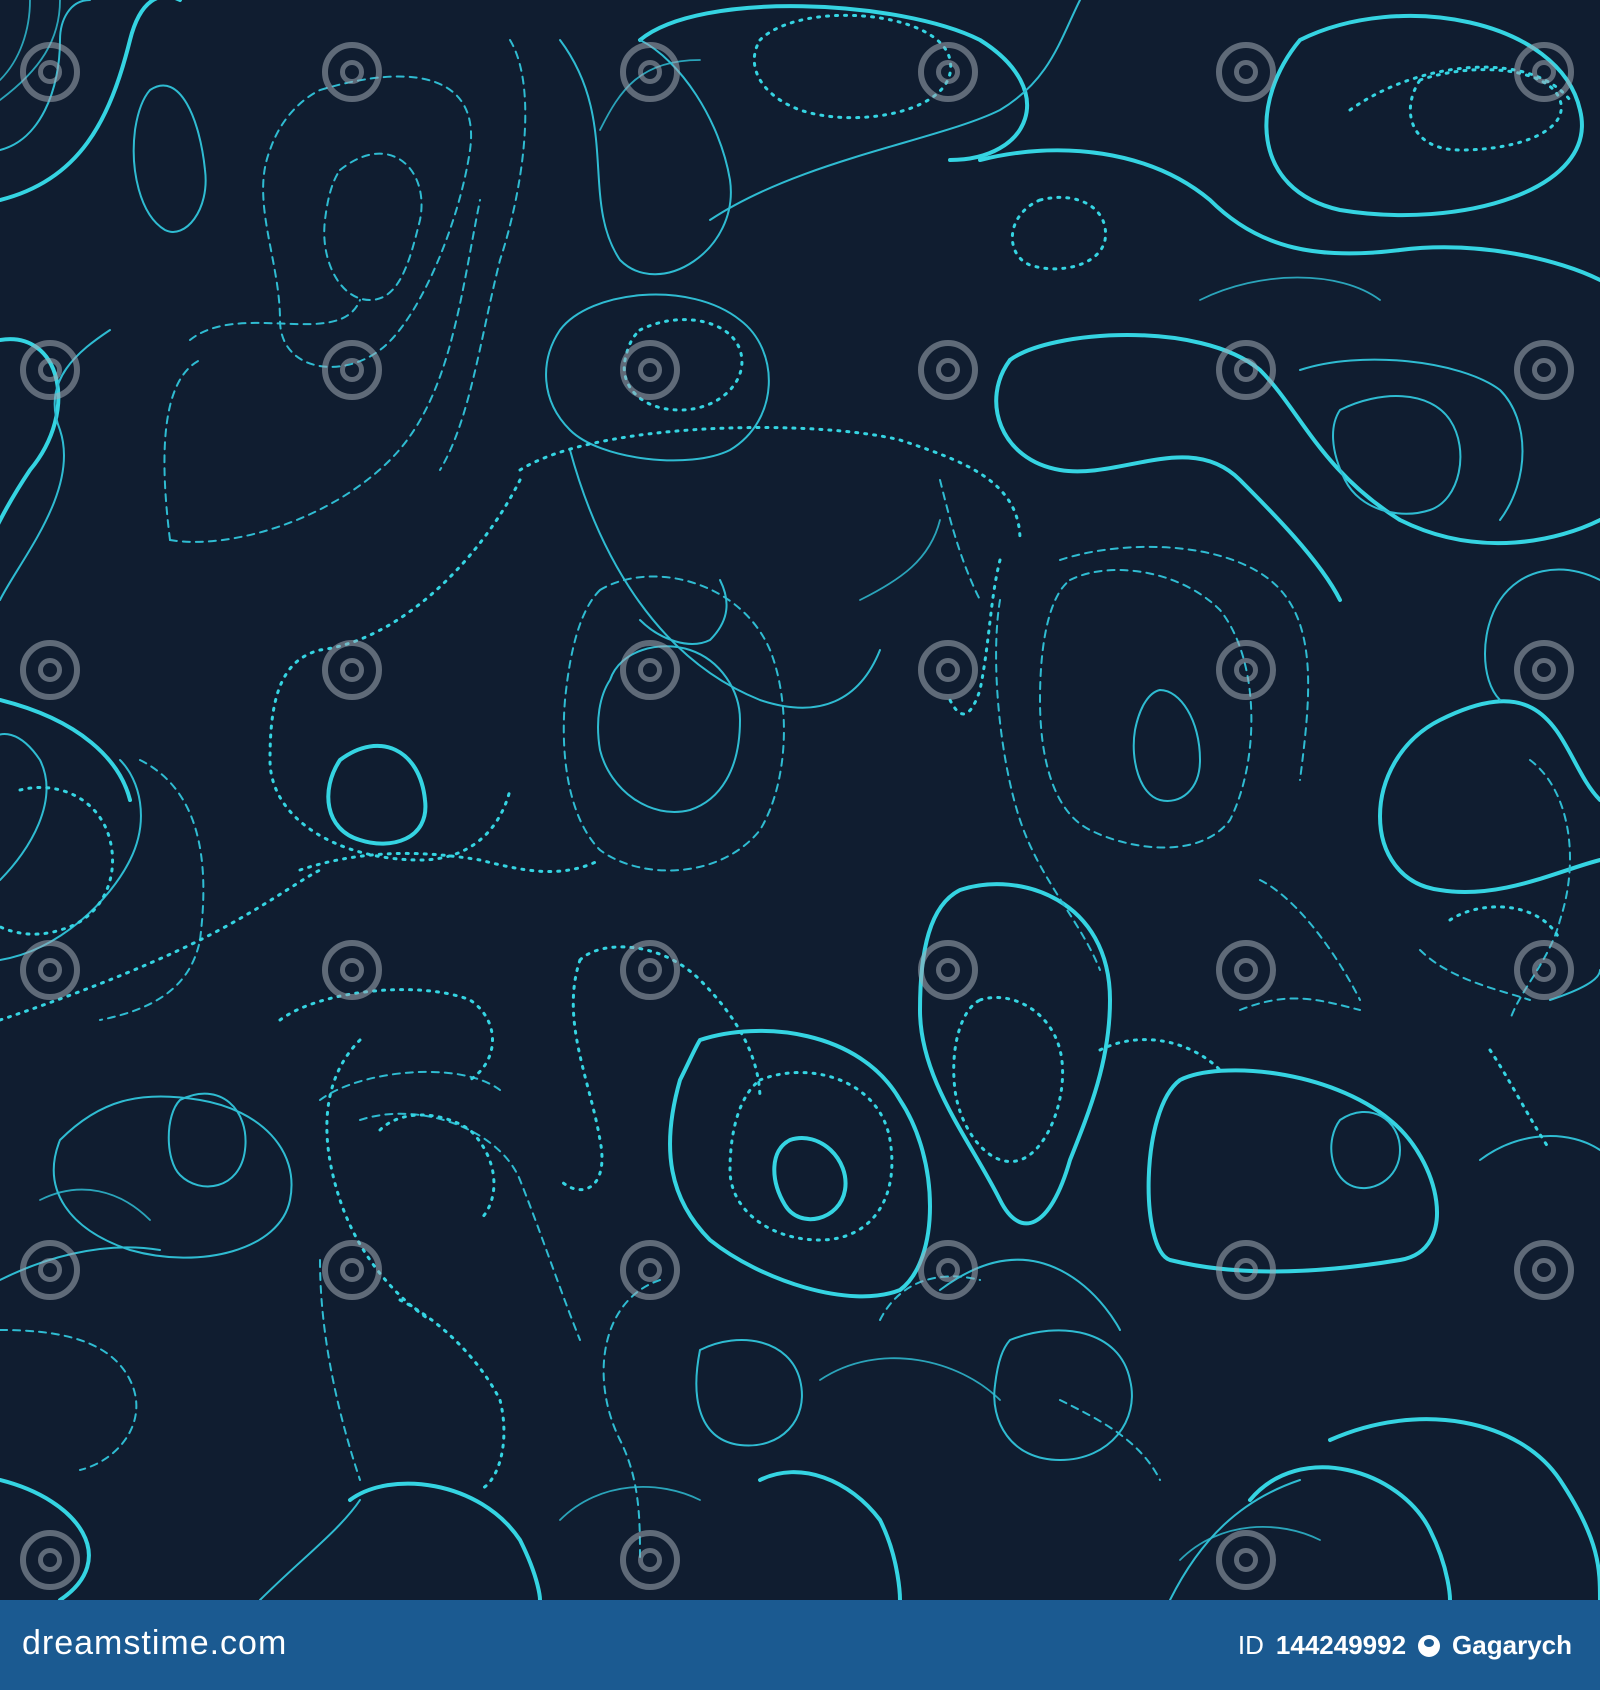 Image resolution: width=1600 pixels, height=1690 pixels. What do you see at coordinates (1250, 1645) in the screenshot?
I see `id-label: ID` at bounding box center [1250, 1645].